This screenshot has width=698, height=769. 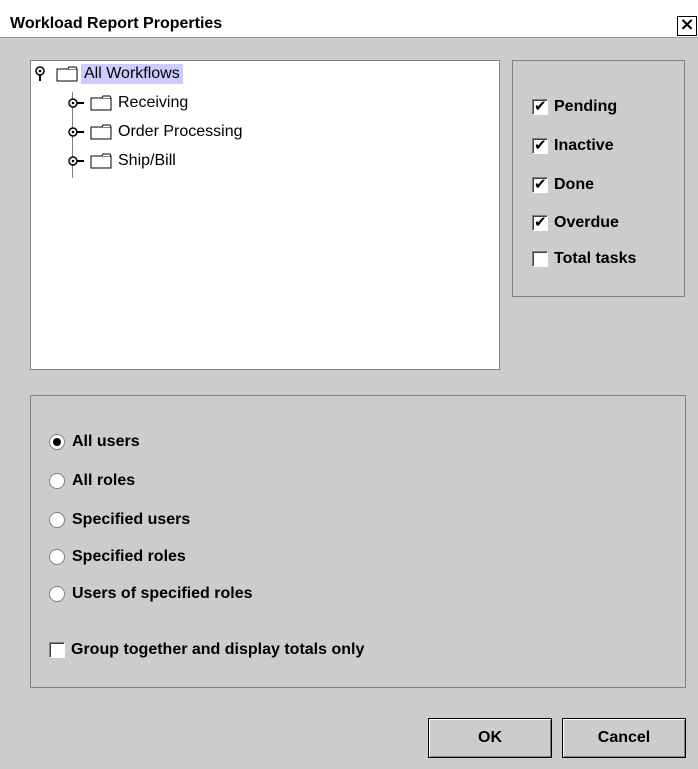 What do you see at coordinates (540, 222) in the screenshot?
I see `overdue-checkbox` at bounding box center [540, 222].